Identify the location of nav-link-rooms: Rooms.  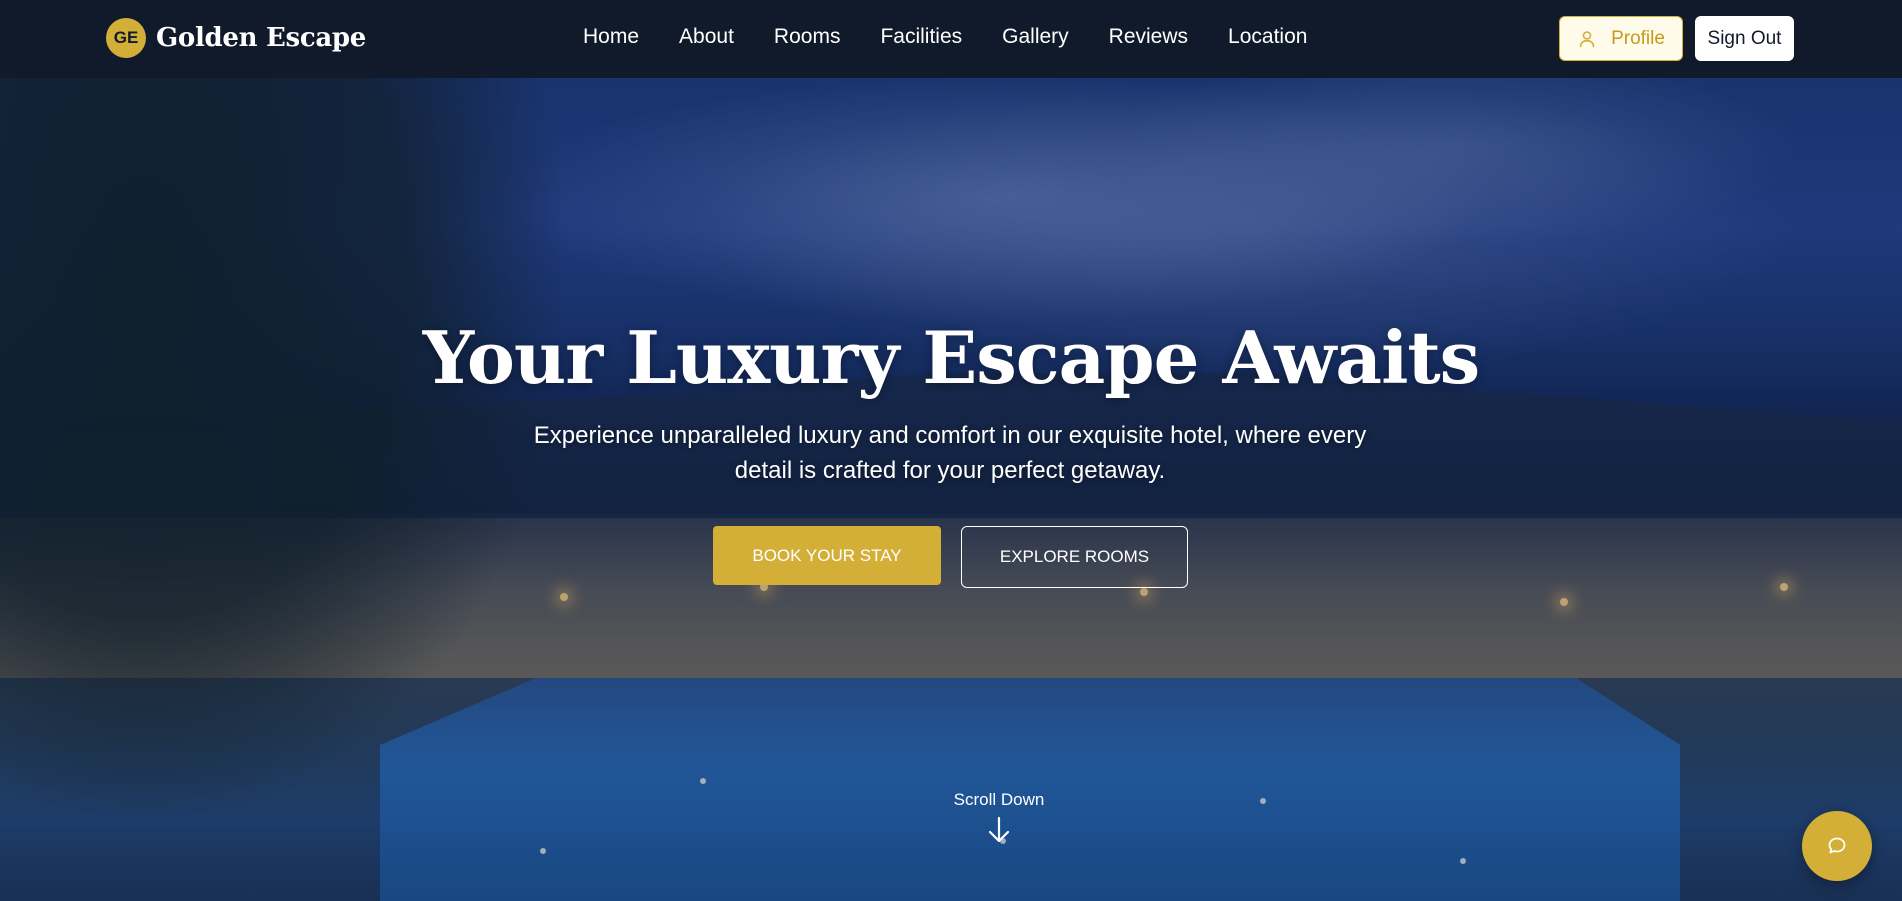
(807, 37).